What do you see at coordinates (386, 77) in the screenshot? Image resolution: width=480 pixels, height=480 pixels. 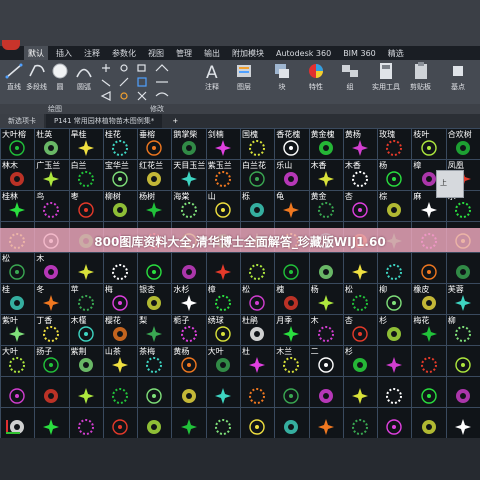 I see `utilities-button: 实用工具` at bounding box center [386, 77].